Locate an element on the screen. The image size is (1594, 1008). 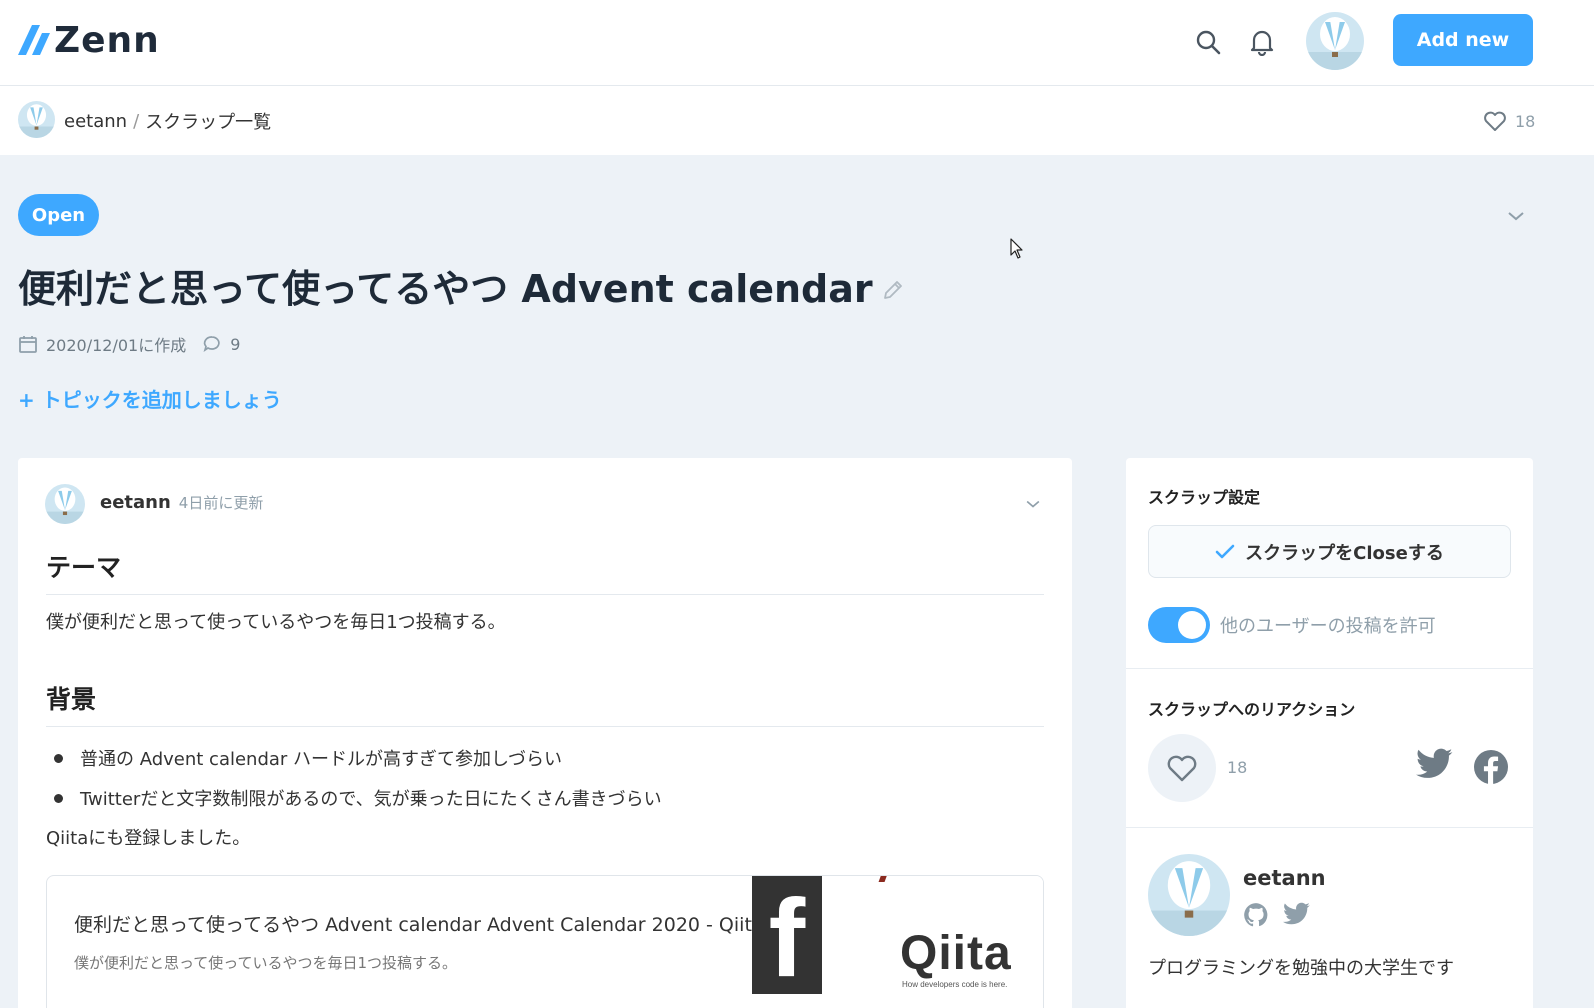
twitter-icon is located at coordinates (1297, 917).